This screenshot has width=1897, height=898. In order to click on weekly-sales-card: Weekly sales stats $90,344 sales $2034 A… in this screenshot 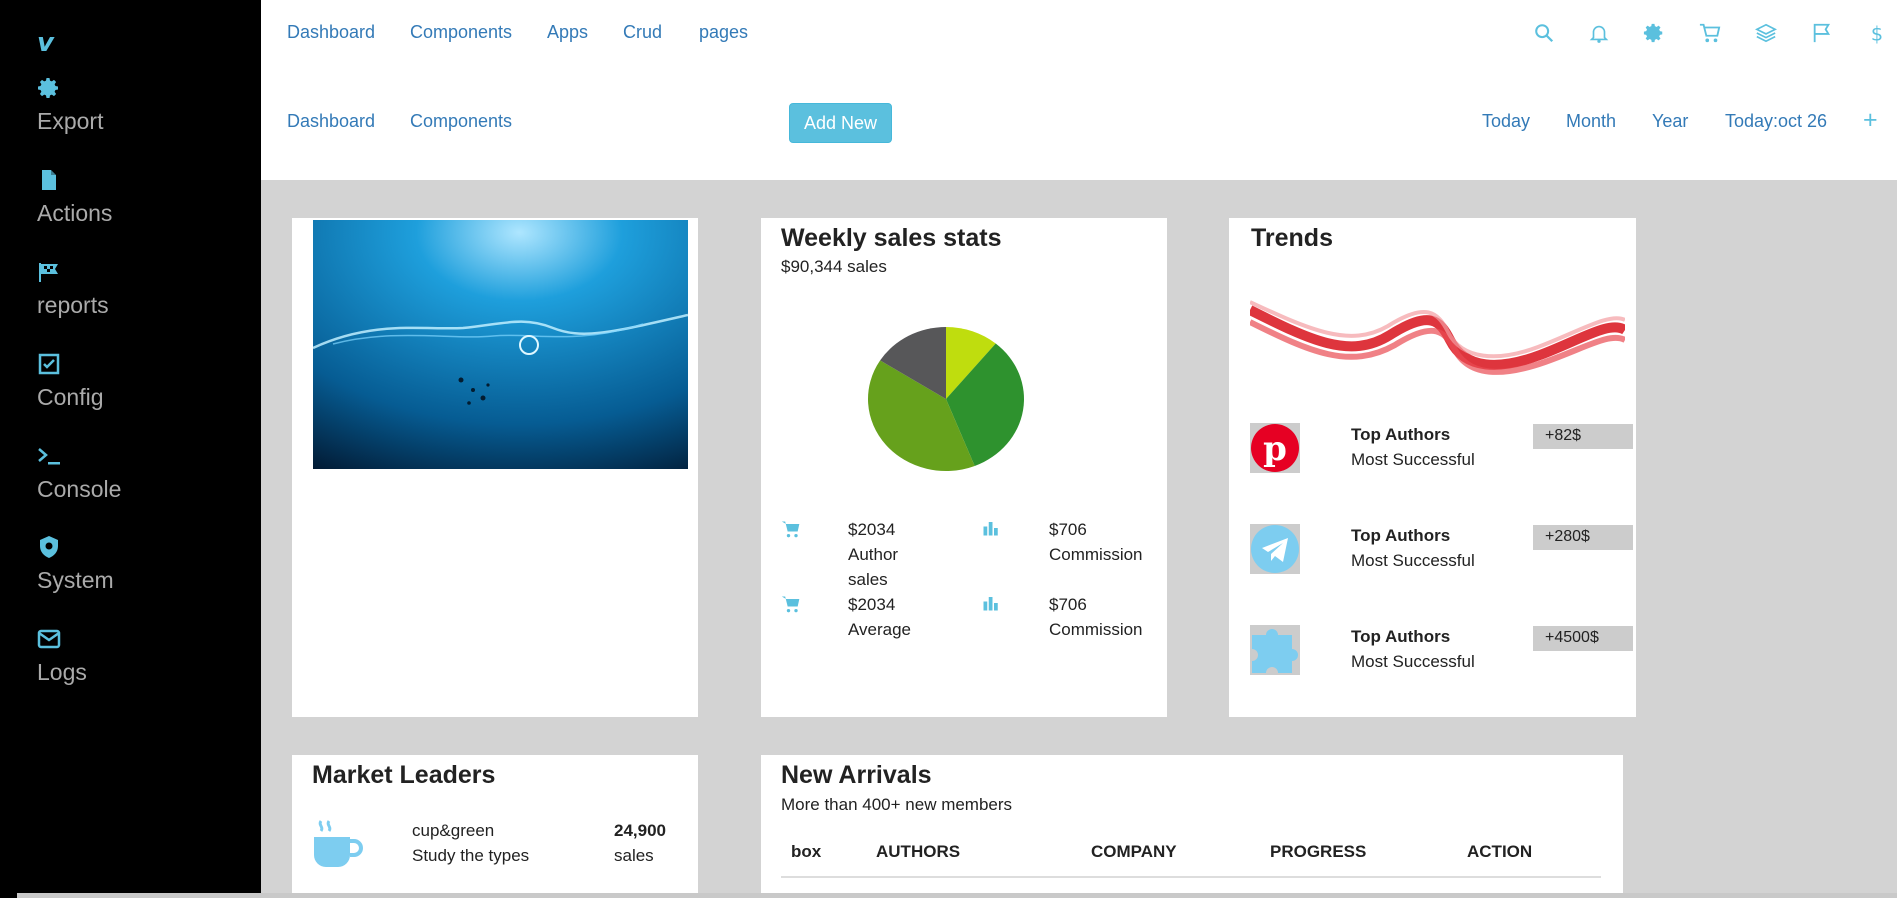, I will do `click(964, 467)`.